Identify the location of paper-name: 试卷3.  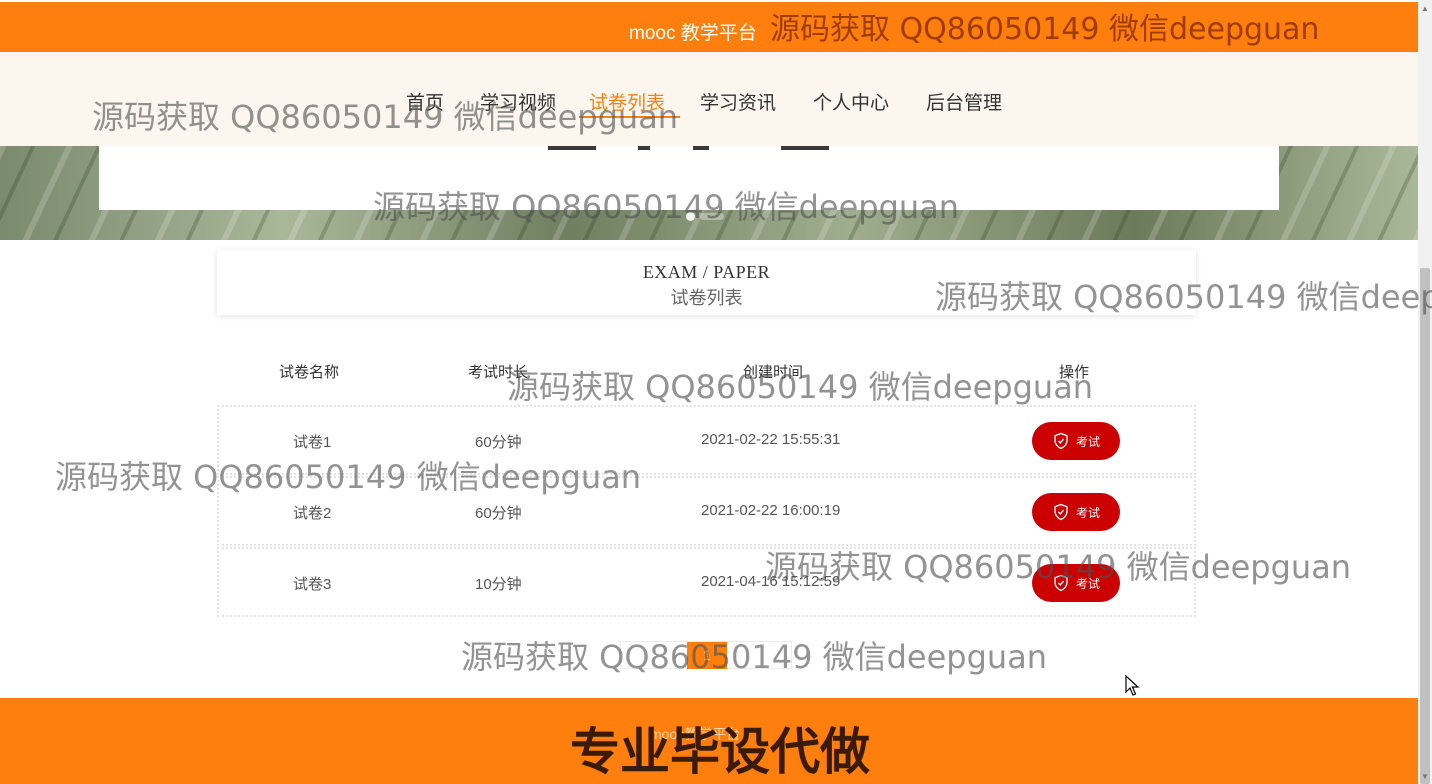
(312, 584).